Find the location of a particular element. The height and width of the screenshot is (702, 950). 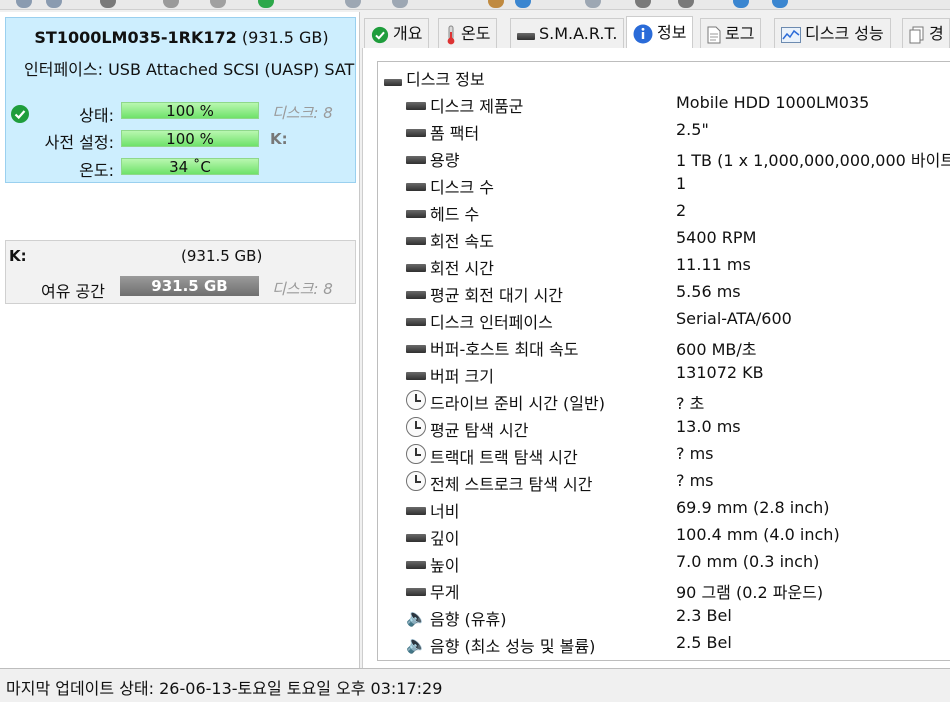

tab-temperature-label: 온도 is located at coordinates (476, 33).